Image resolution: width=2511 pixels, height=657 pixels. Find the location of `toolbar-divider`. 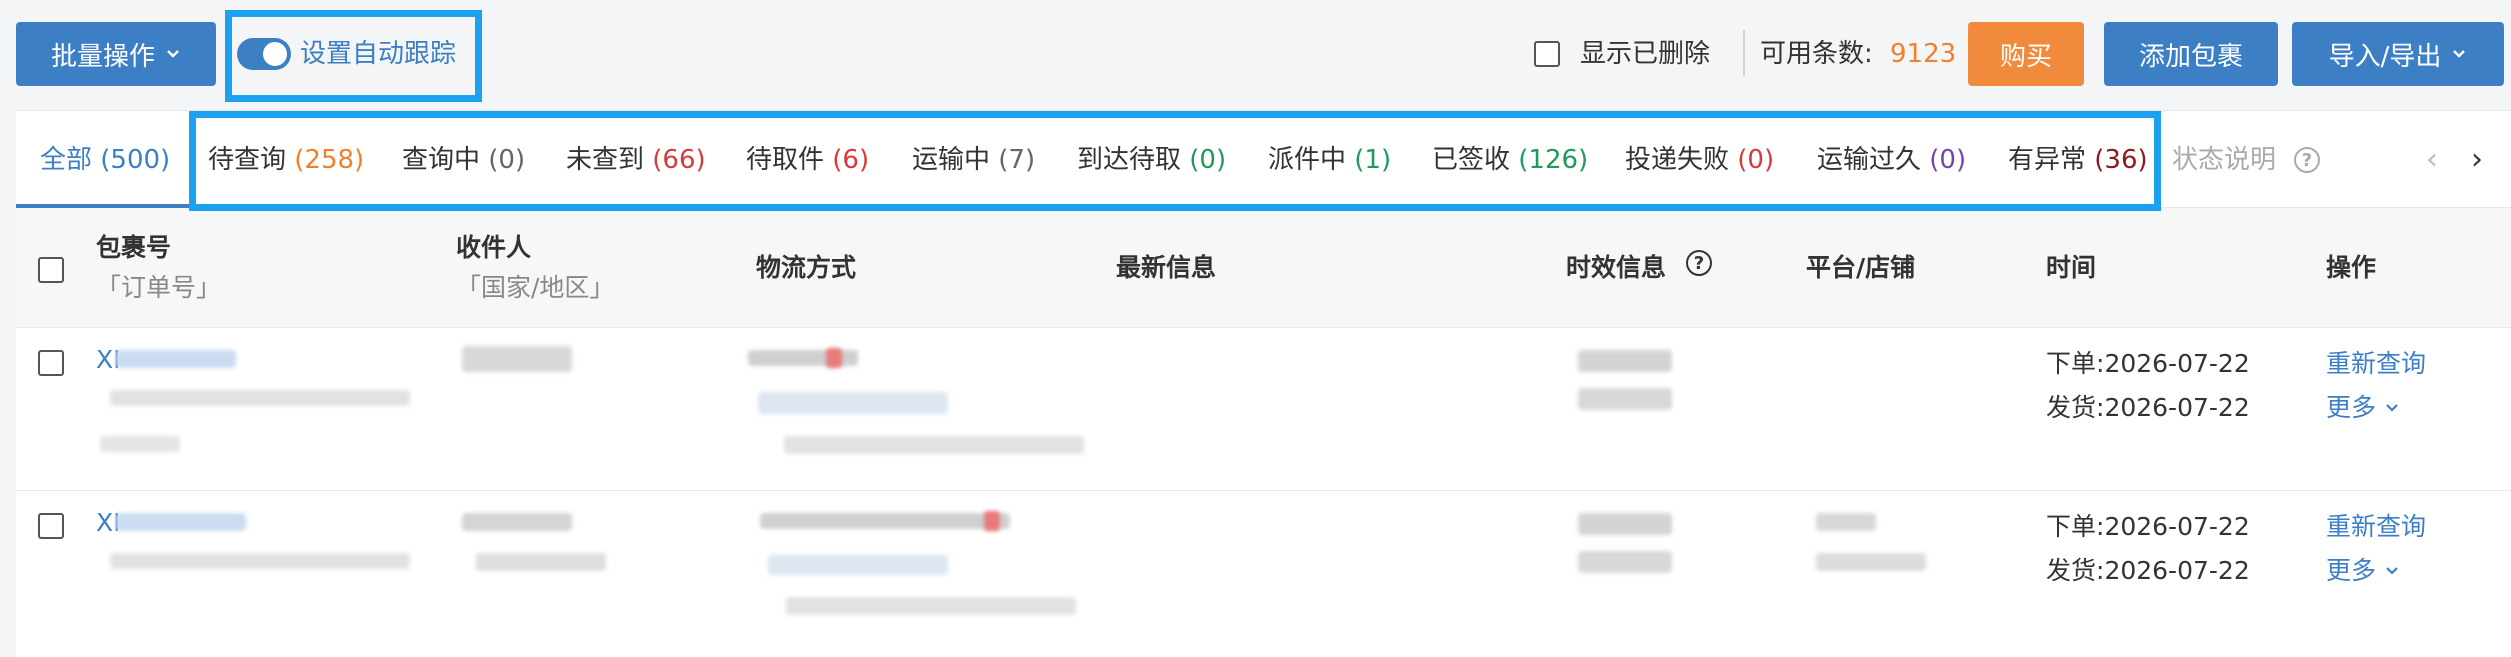

toolbar-divider is located at coordinates (1744, 53).